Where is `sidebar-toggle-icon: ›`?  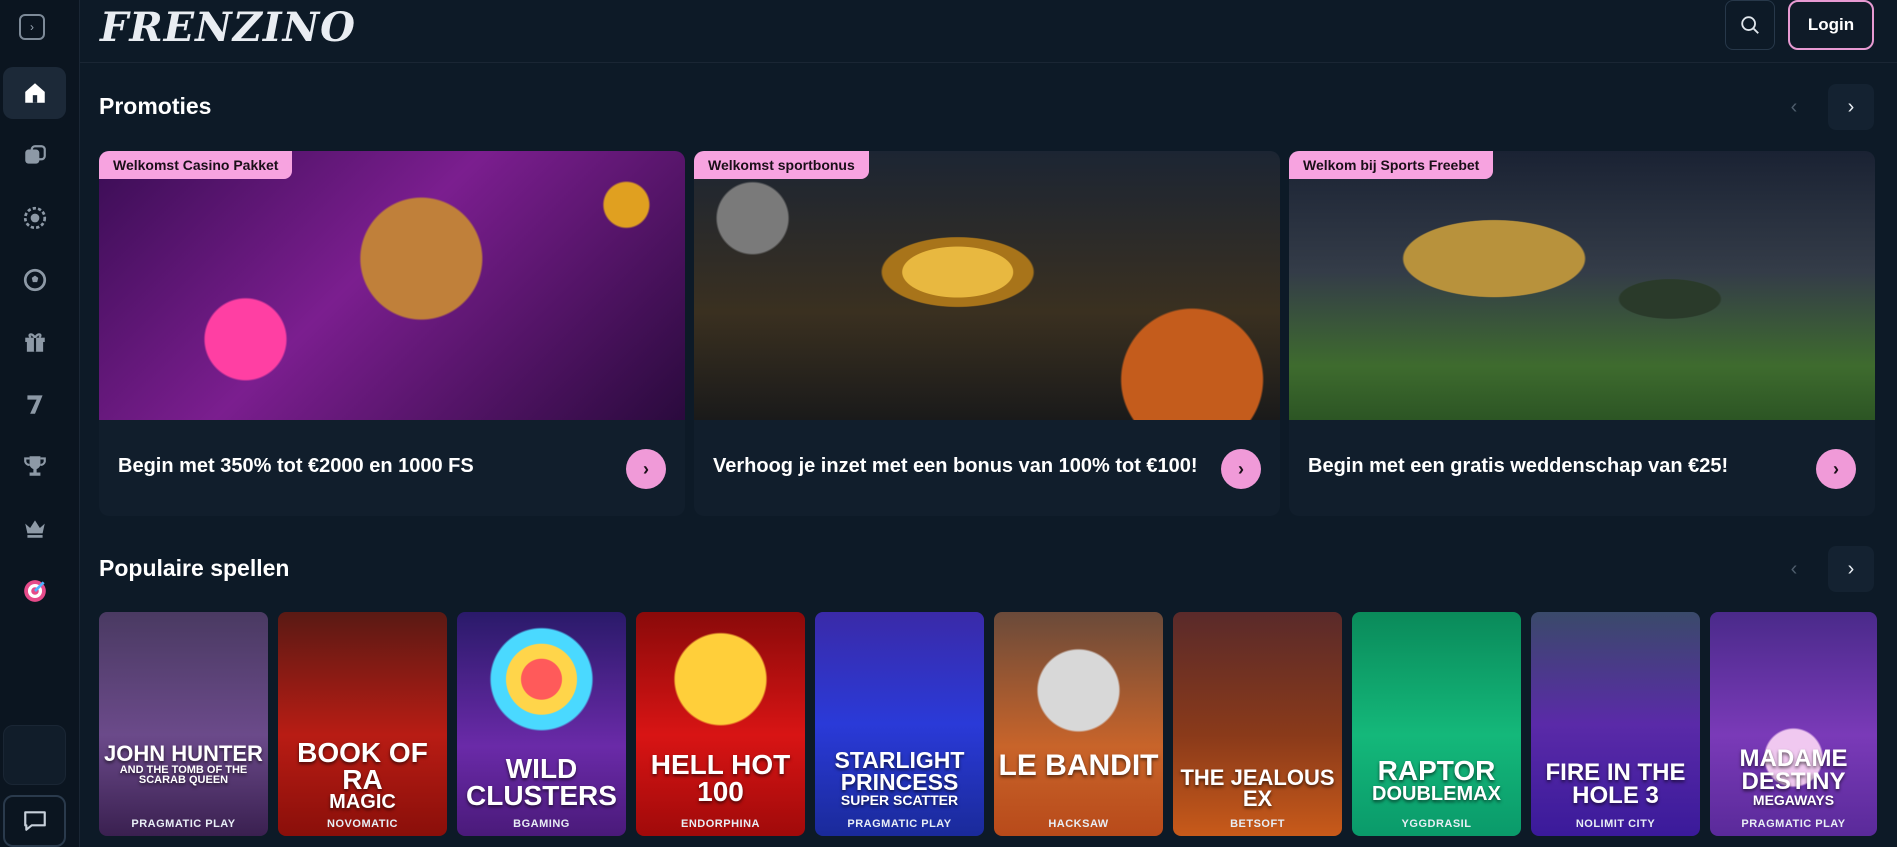 sidebar-toggle-icon: › is located at coordinates (32, 27).